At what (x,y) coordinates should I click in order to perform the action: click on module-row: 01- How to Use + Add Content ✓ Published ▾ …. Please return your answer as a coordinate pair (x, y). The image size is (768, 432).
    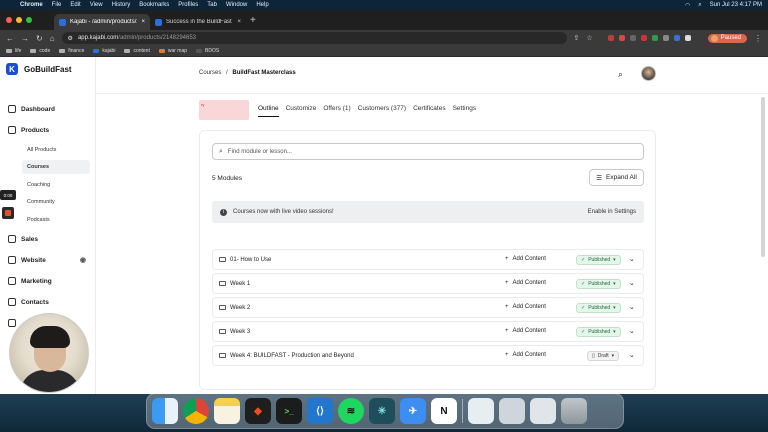
    Looking at the image, I should click on (428, 259).